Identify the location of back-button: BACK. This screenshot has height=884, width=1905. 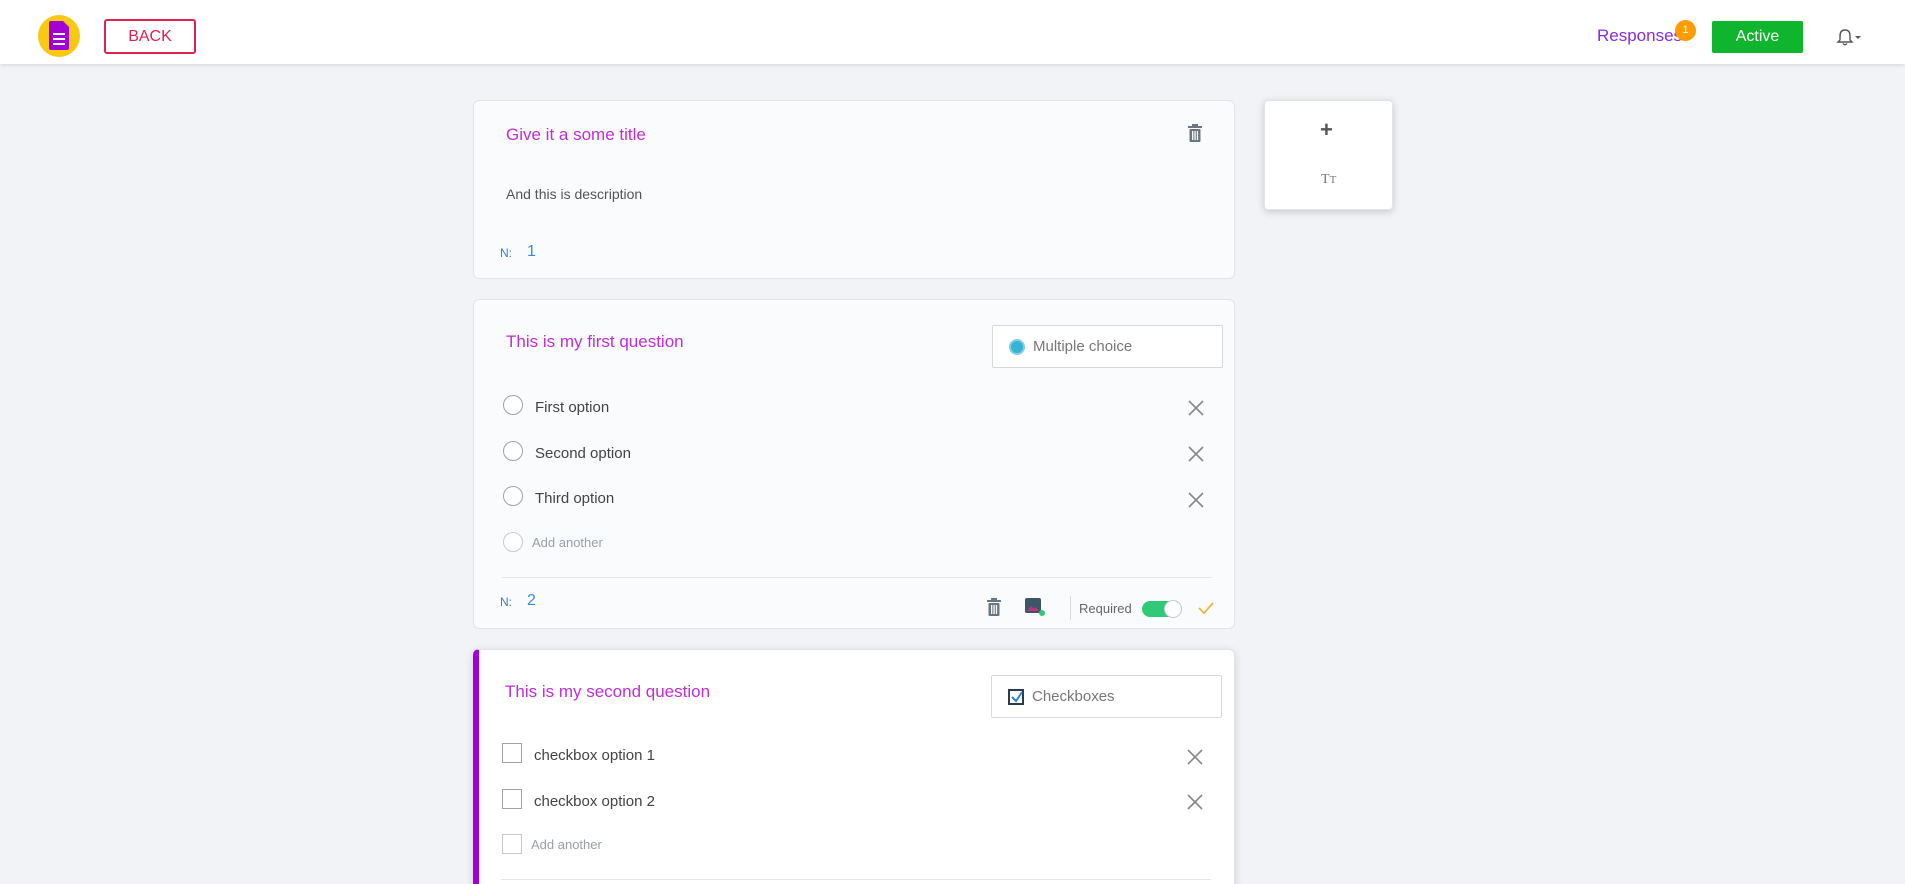
(150, 36).